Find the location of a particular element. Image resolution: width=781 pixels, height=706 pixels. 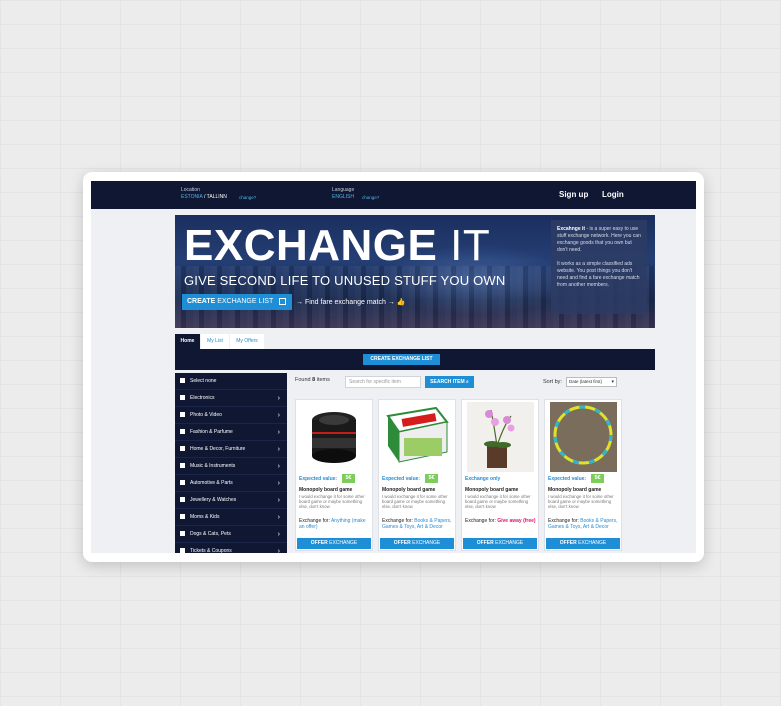

search-item-button: SEARCH ITEM ⌕ is located at coordinates (449, 382).